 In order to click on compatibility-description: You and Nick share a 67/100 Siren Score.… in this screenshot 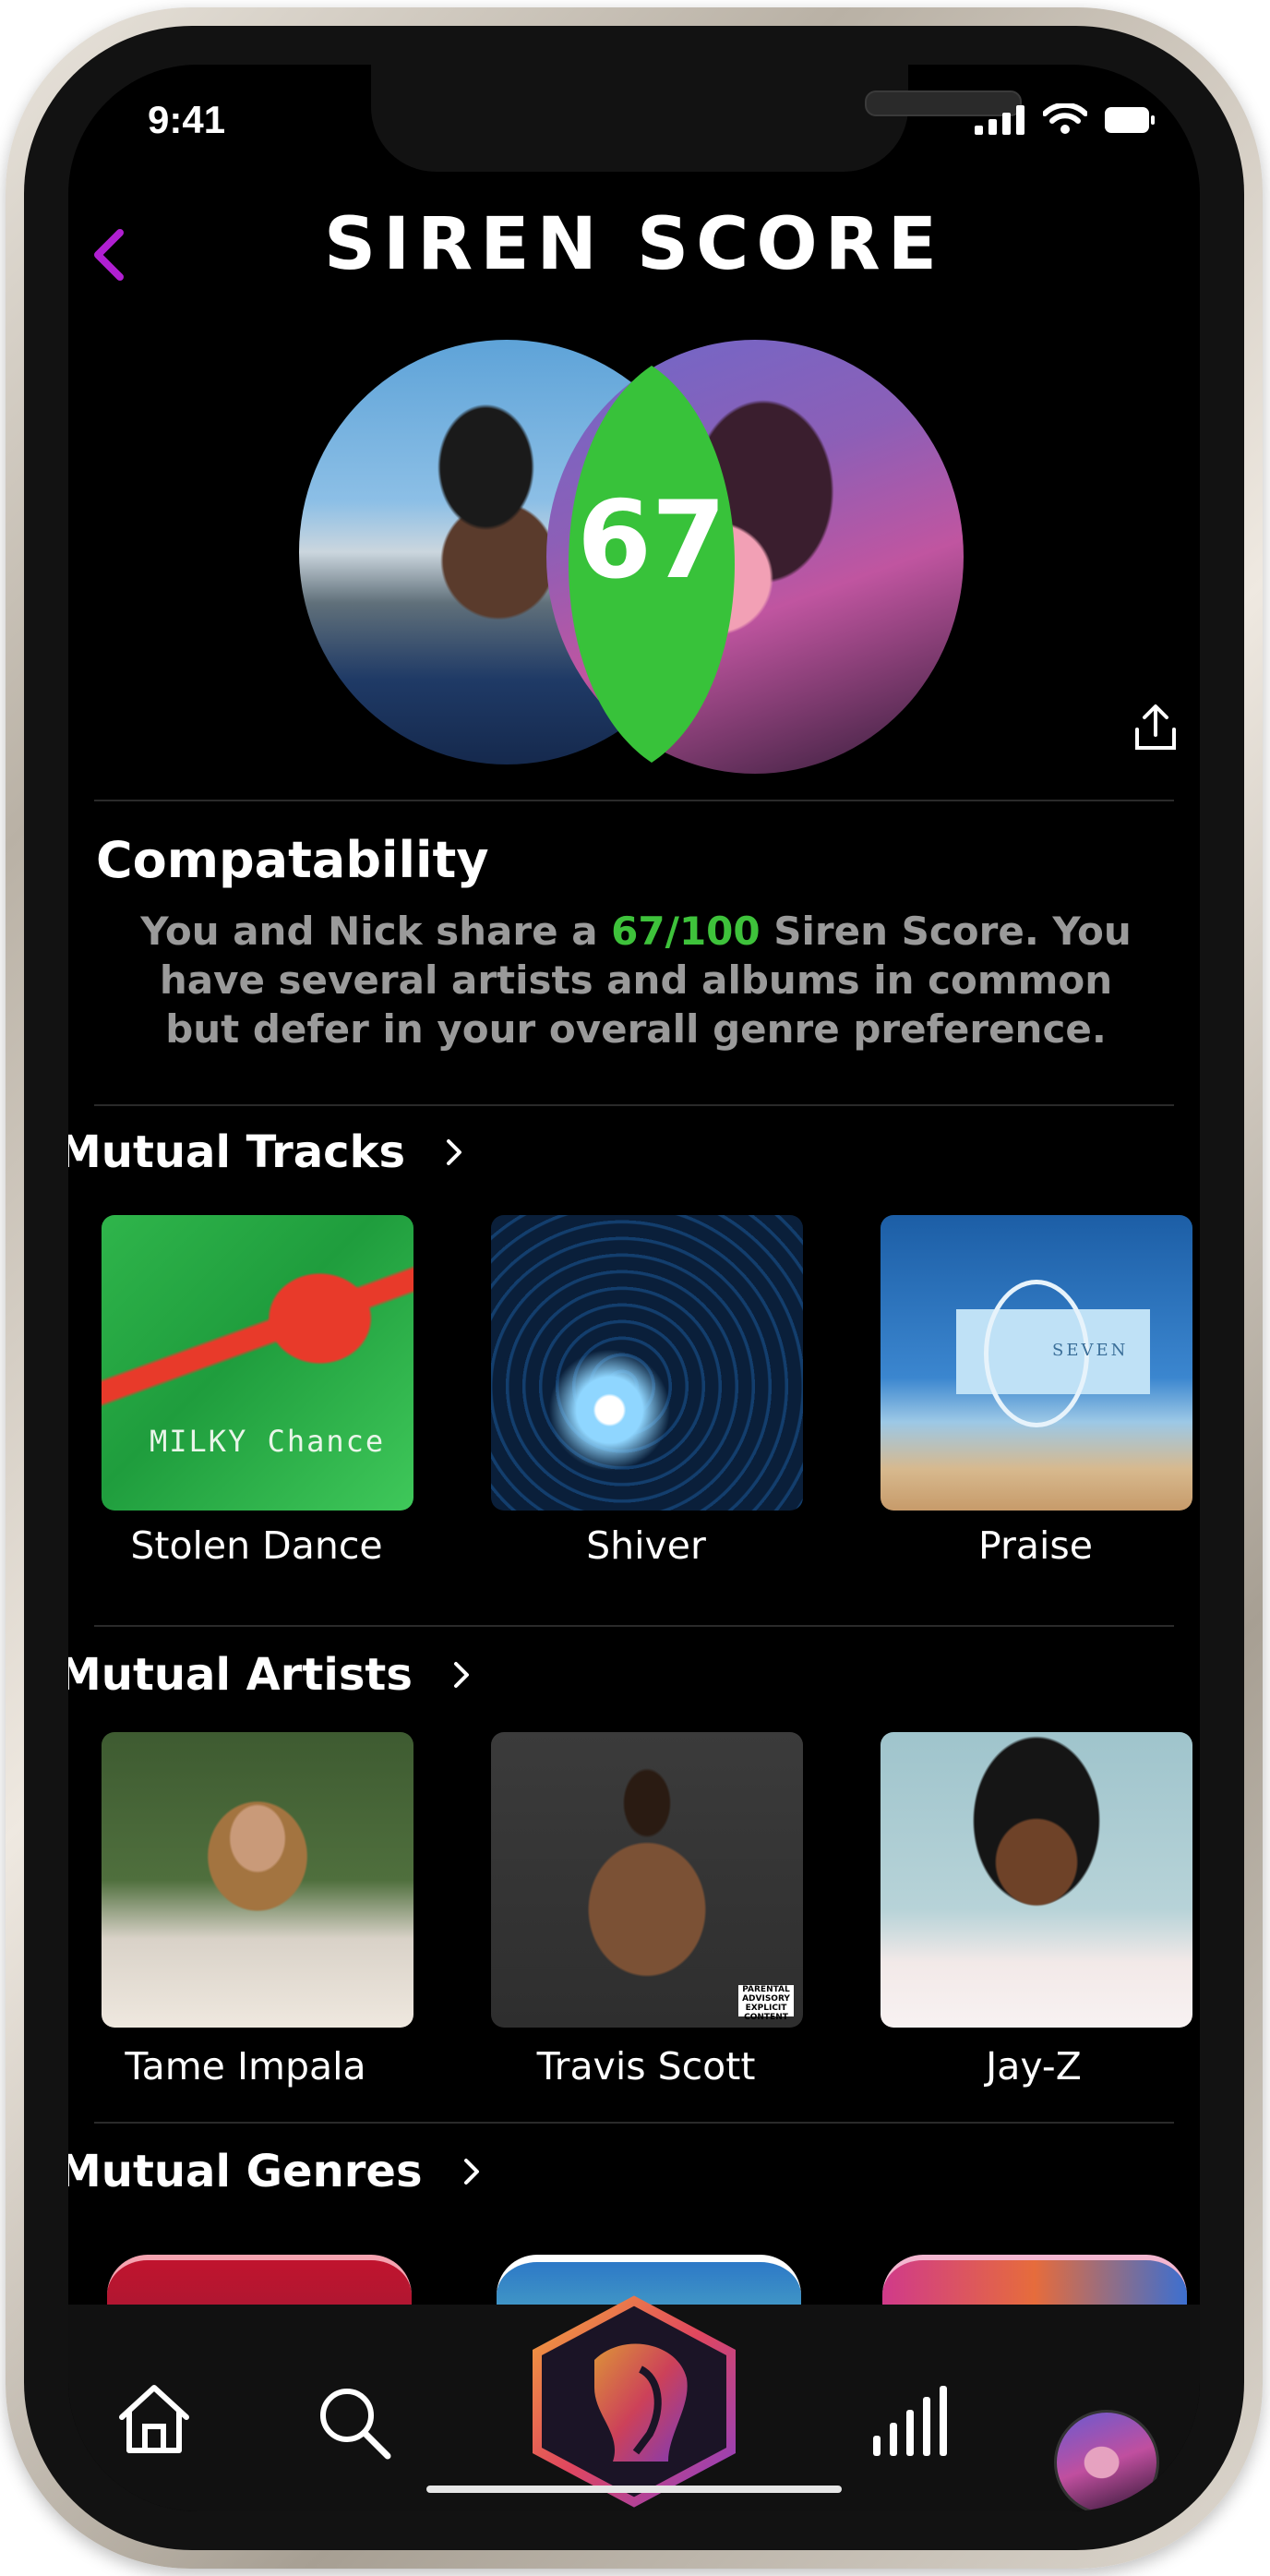, I will do `click(636, 980)`.